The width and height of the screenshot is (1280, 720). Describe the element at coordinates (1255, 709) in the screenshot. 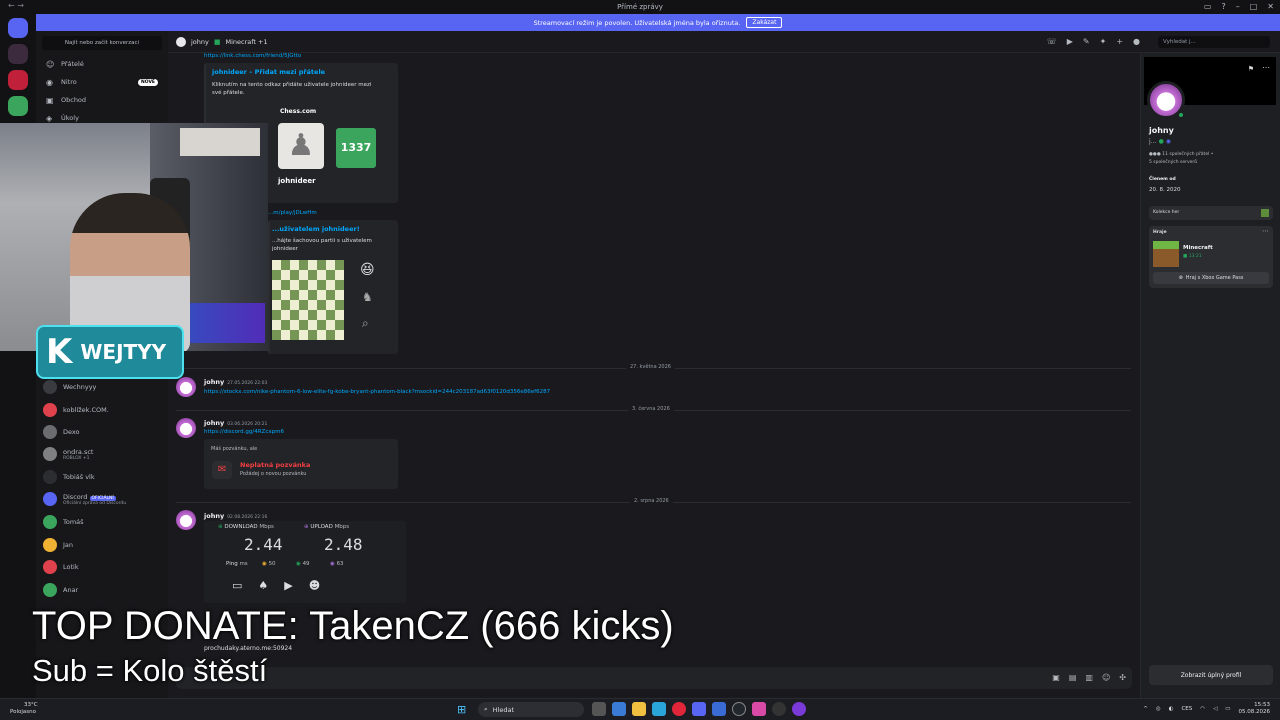

I see `clock: 15:53 05.08.2026` at that location.